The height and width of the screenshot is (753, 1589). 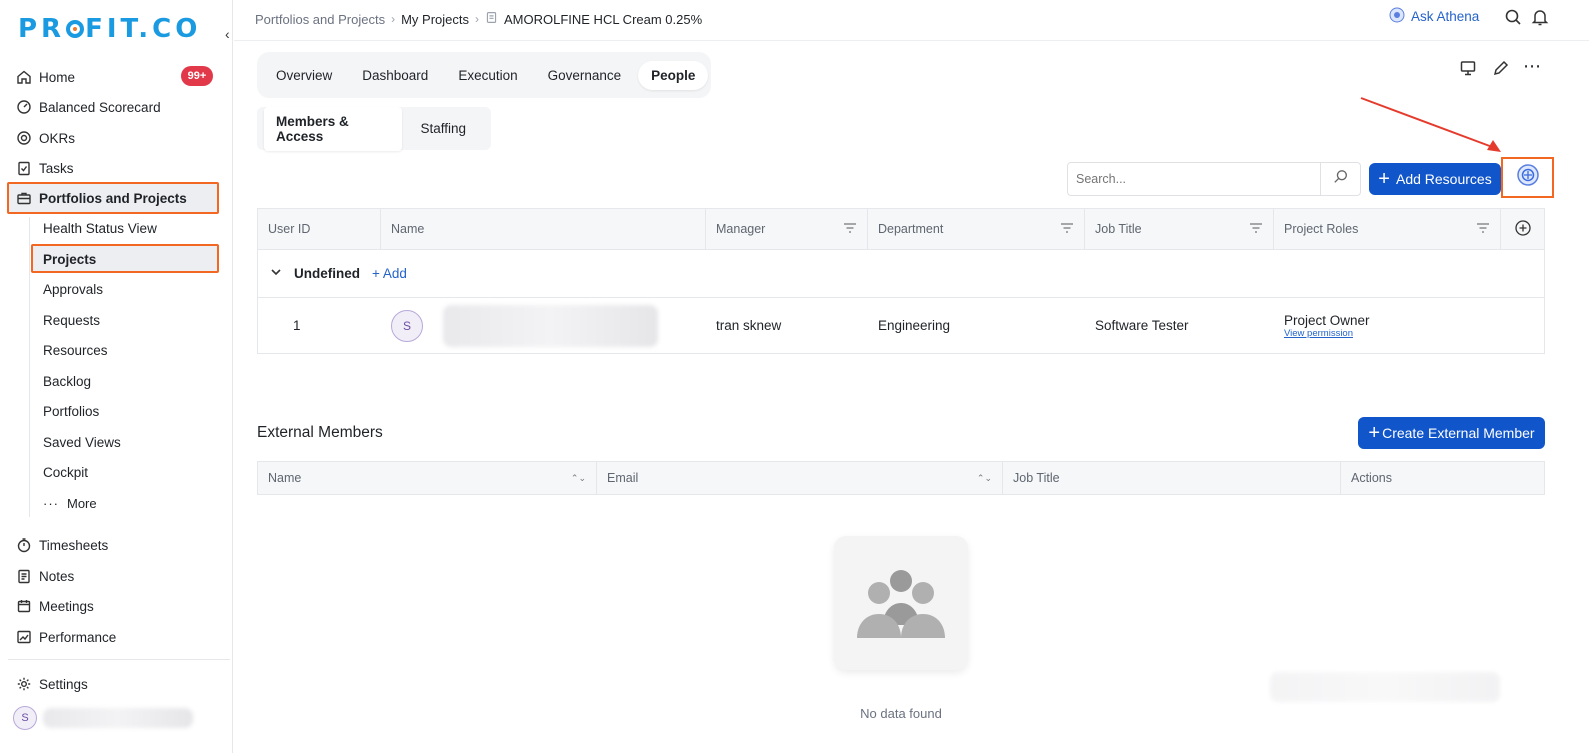 I want to click on column-header-department: Department, so click(x=976, y=229).